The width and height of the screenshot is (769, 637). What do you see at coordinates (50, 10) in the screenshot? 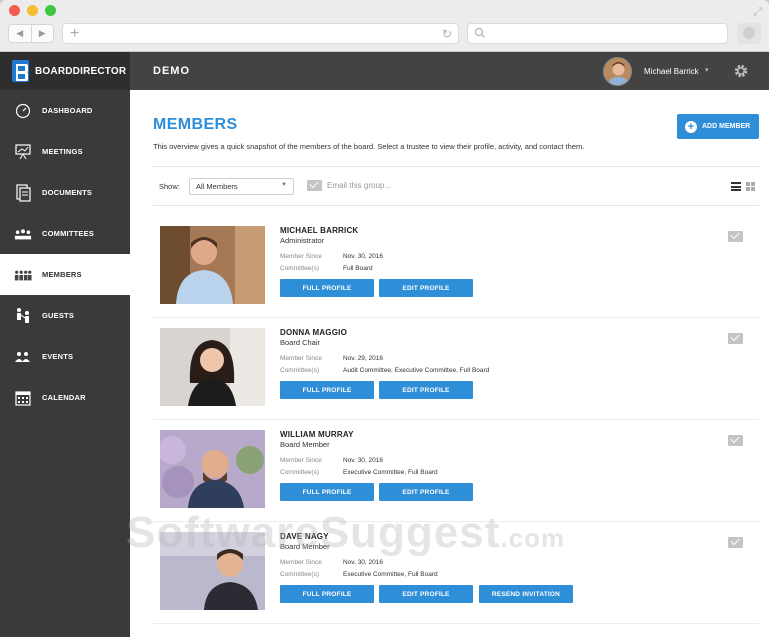
I see `maximize-window-button` at bounding box center [50, 10].